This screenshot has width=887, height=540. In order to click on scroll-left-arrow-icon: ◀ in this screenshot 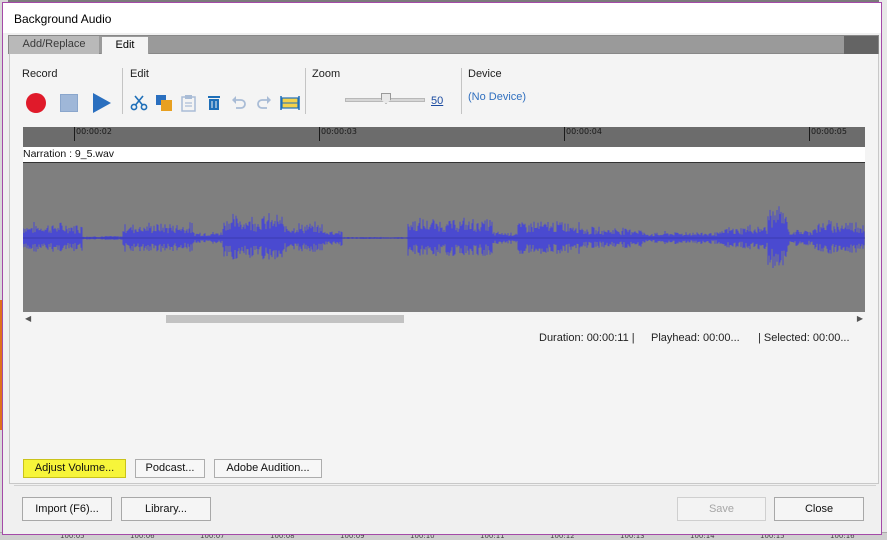, I will do `click(28, 318)`.